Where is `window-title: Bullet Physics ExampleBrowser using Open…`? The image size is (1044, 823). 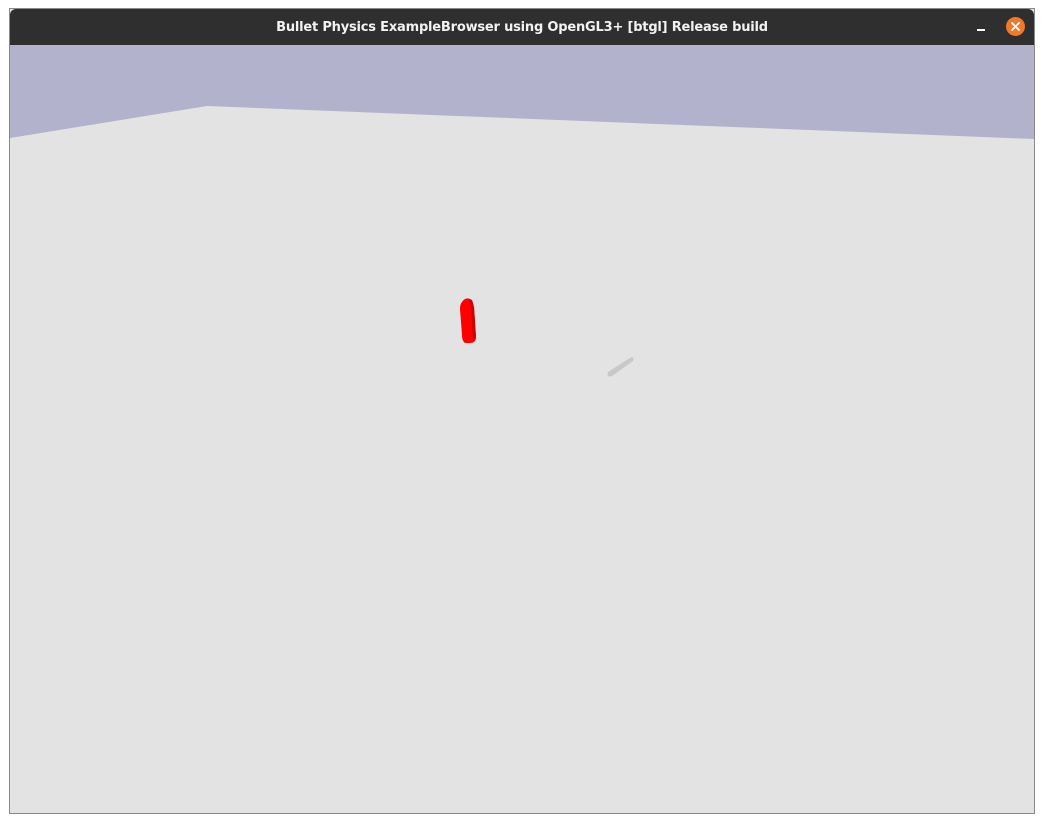 window-title: Bullet Physics ExampleBrowser using Open… is located at coordinates (522, 27).